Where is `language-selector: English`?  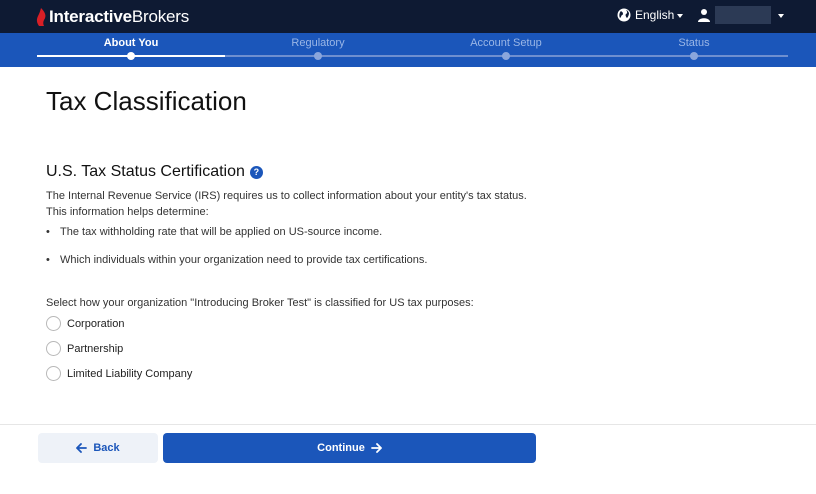 language-selector: English is located at coordinates (650, 15).